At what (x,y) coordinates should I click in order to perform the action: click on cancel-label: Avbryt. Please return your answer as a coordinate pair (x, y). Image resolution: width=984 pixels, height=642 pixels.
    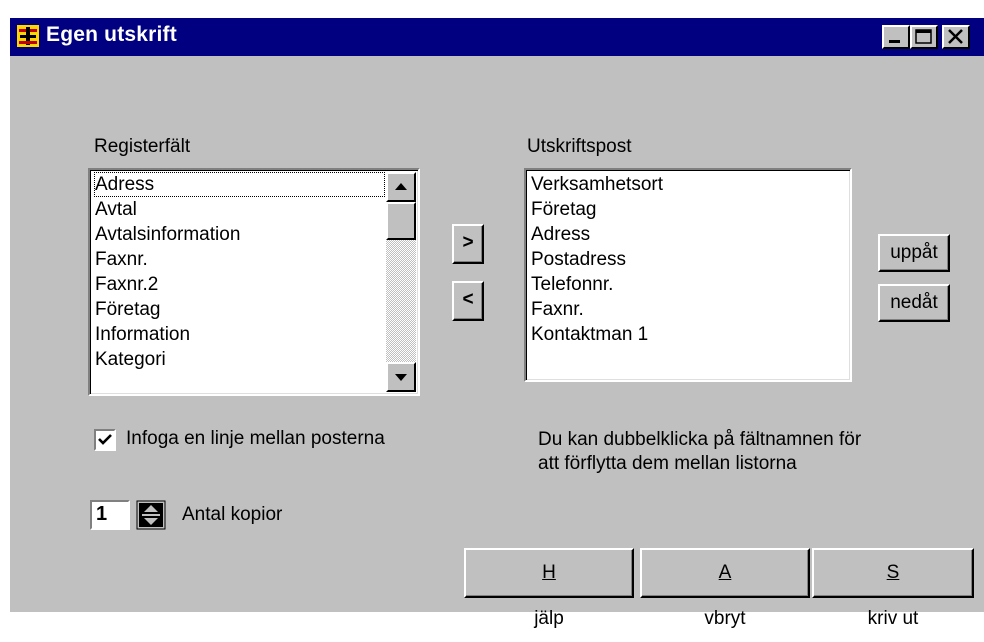
    Looking at the image, I should click on (725, 595).